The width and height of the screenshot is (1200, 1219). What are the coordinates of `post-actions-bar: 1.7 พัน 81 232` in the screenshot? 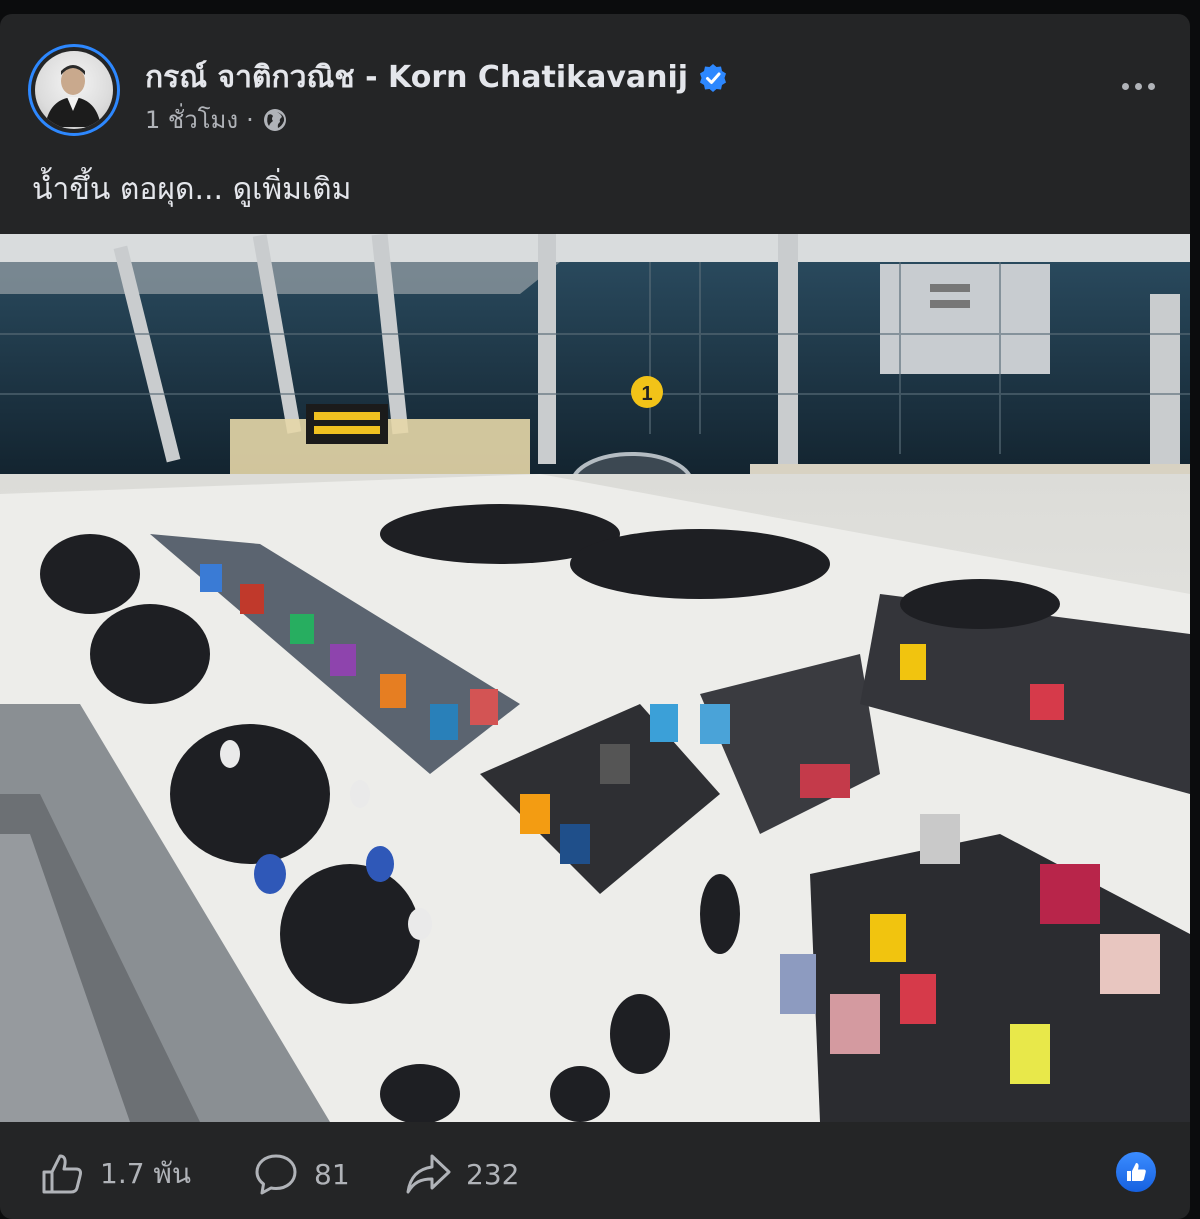 It's located at (595, 1172).